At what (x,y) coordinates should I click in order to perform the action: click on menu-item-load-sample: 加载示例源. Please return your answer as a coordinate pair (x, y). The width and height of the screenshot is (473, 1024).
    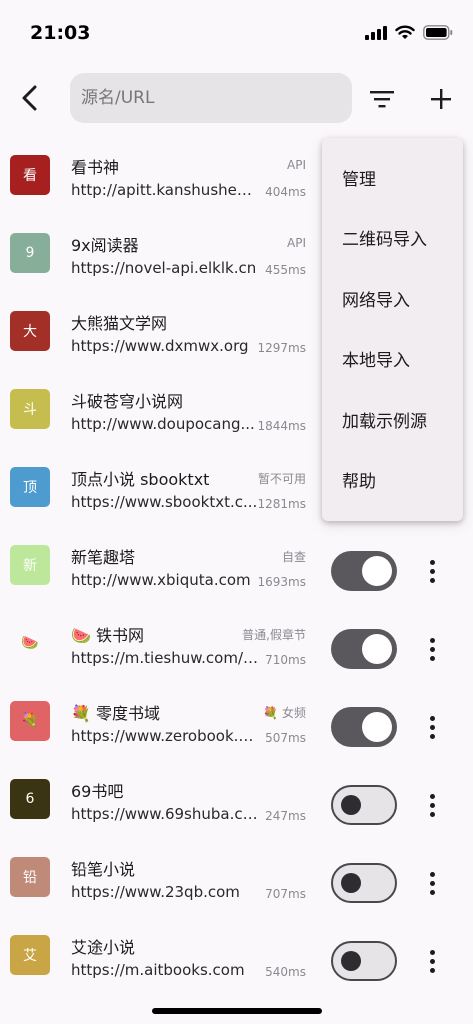
    Looking at the image, I should click on (392, 419).